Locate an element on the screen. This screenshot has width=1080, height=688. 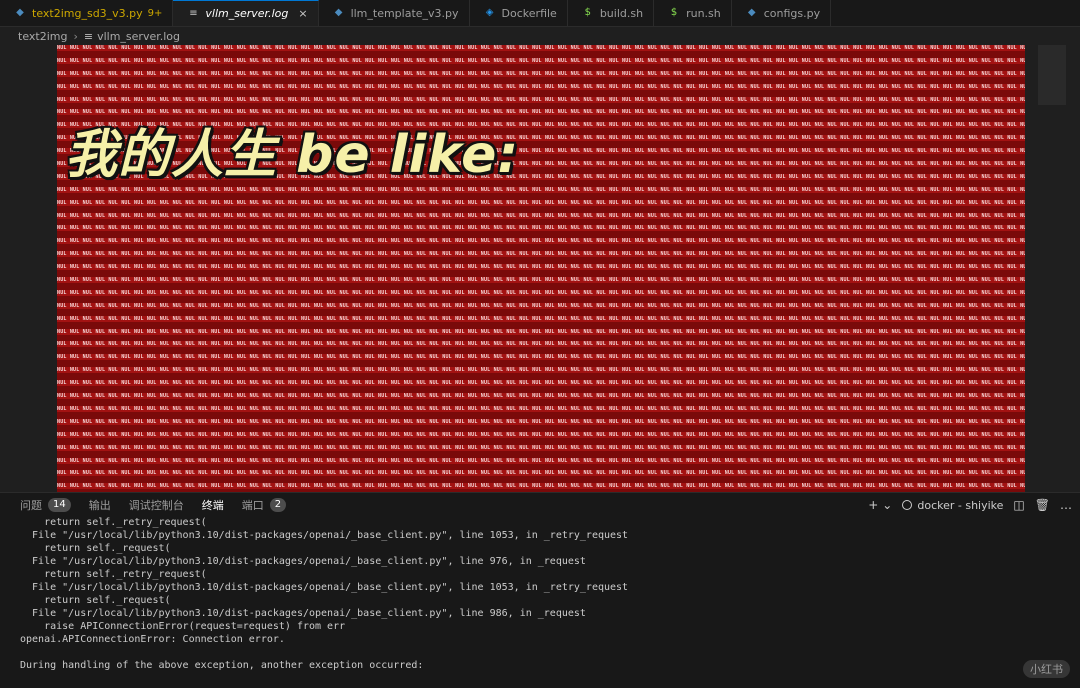
panel-tab-0: 问题 14 is located at coordinates (40, 505).